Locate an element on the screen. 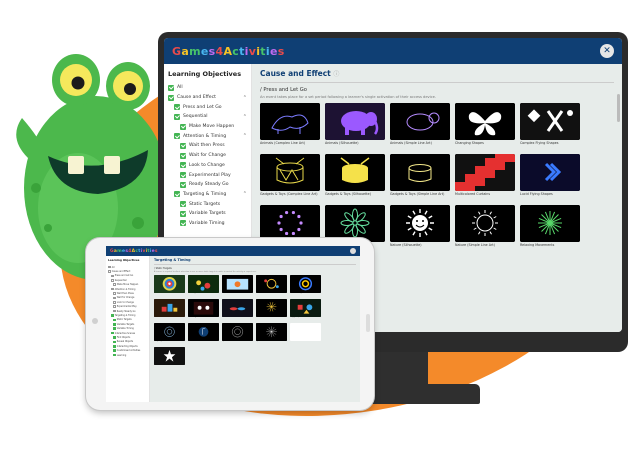  activity-tile: Aim & Shoot is located at coordinates (169, 285).